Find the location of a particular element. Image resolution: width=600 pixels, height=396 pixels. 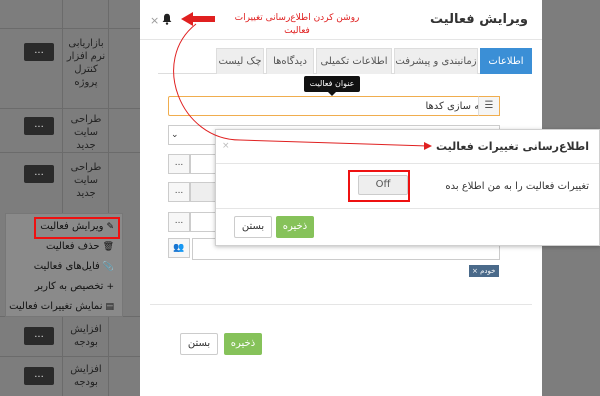

paperclip-icon: 📎 is located at coordinates (108, 267).